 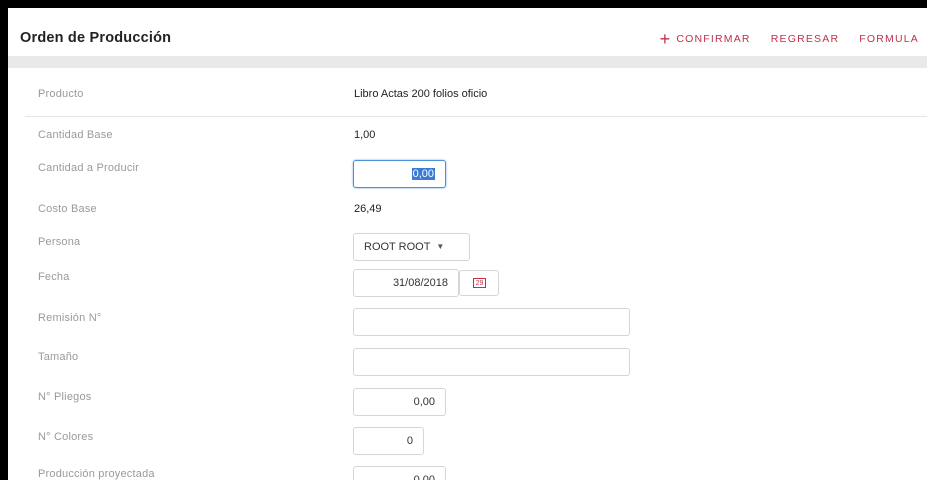 I want to click on colores-label: N° Colores, so click(x=66, y=437).